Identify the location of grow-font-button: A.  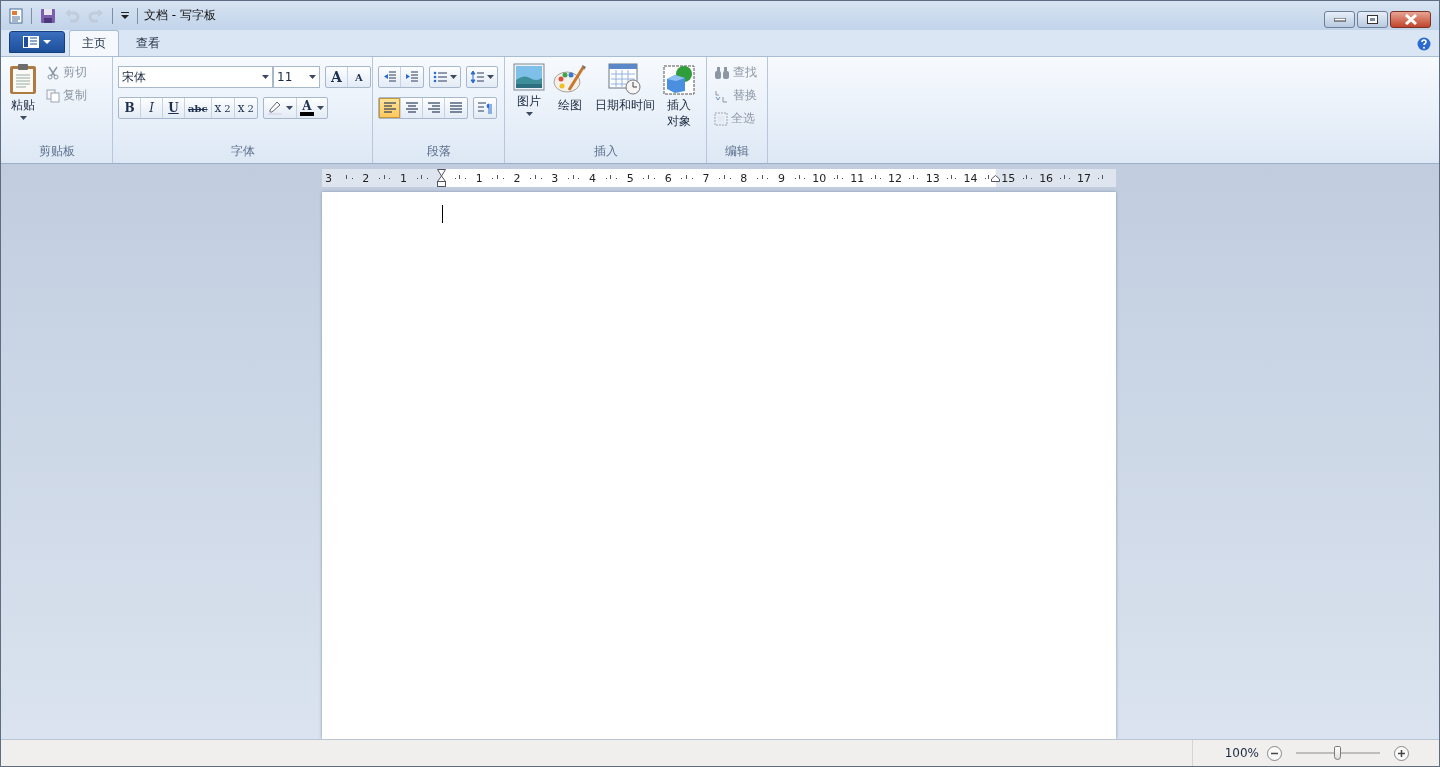
(337, 77).